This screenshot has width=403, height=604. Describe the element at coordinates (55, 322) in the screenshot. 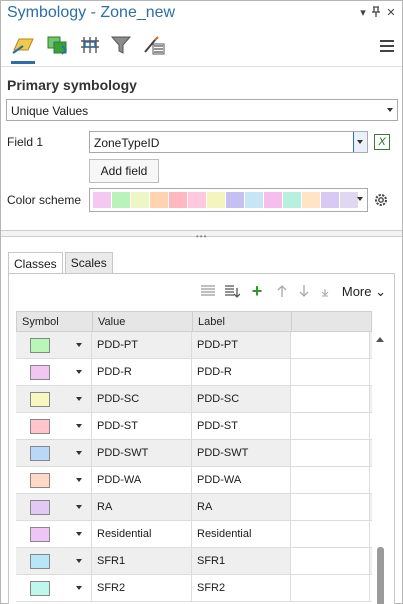

I see `column-header-symbol: Symbol` at that location.